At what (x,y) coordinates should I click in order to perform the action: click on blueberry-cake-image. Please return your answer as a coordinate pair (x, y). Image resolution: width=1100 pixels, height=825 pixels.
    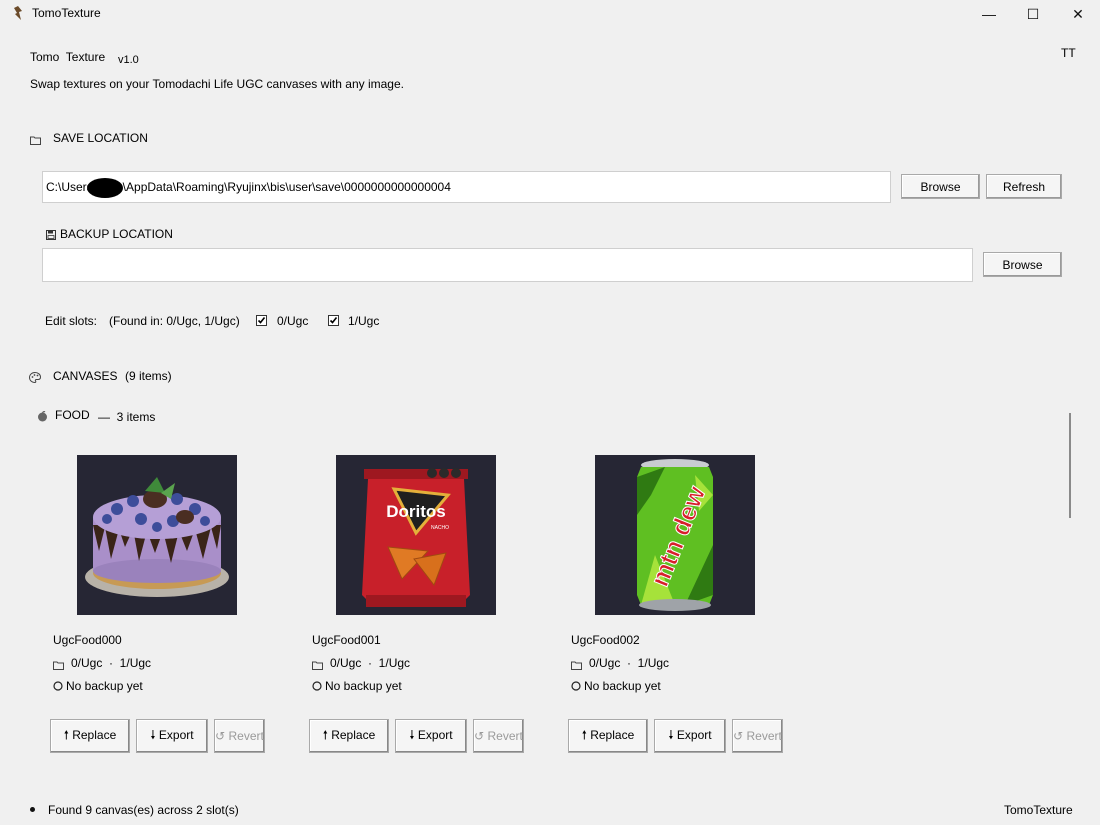
    Looking at the image, I should click on (157, 535).